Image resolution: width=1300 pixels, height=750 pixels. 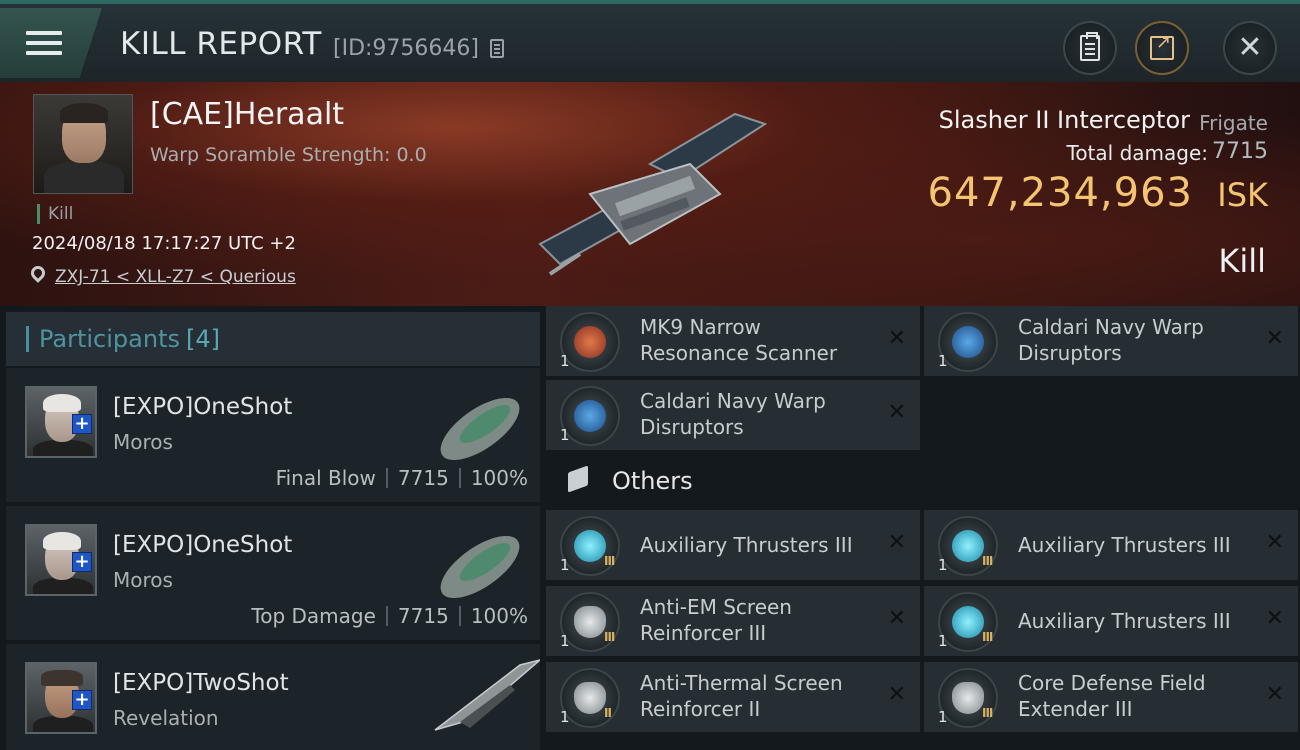 I want to click on result-label: Kill, so click(x=1242, y=261).